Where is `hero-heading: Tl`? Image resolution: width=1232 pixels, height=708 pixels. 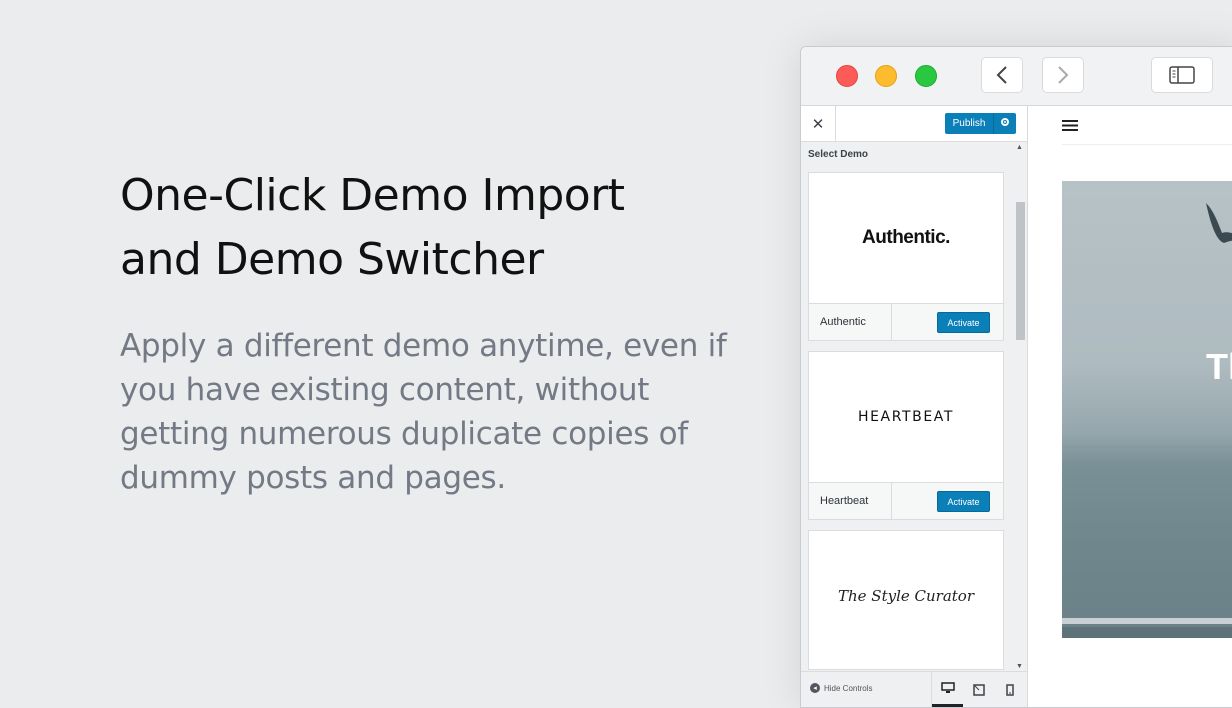
hero-heading: Tl is located at coordinates (1219, 366).